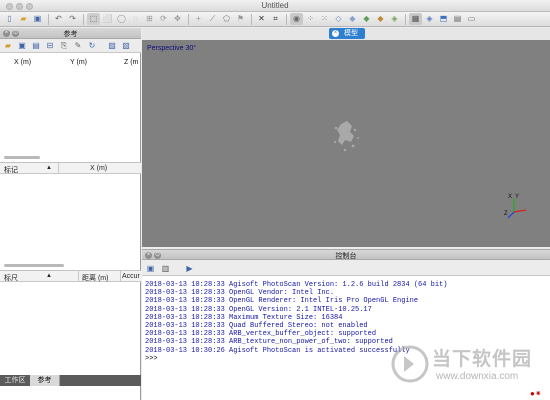  Describe the element at coordinates (189, 268) in the screenshot. I see `run-script-icon: ▶` at that location.